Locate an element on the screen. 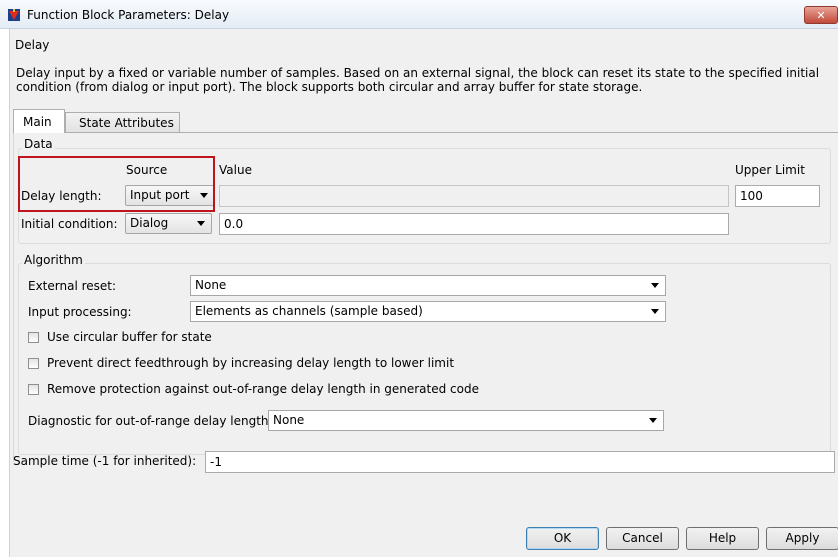 The width and height of the screenshot is (838, 557). simulink-block-icon is located at coordinates (14, 15).